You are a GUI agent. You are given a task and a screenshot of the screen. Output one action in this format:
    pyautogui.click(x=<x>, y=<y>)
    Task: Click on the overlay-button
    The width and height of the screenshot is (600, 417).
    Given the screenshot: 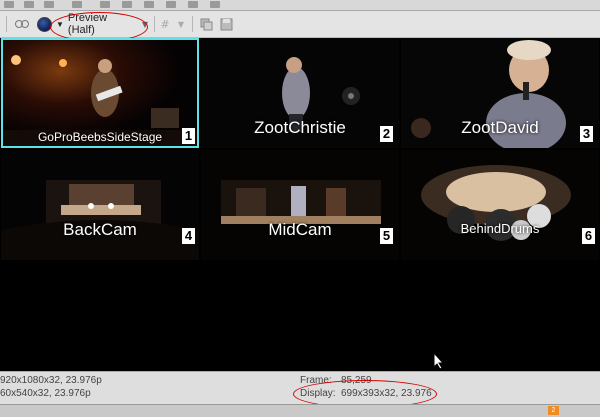 What is the action you would take?
    pyautogui.click(x=44, y=24)
    